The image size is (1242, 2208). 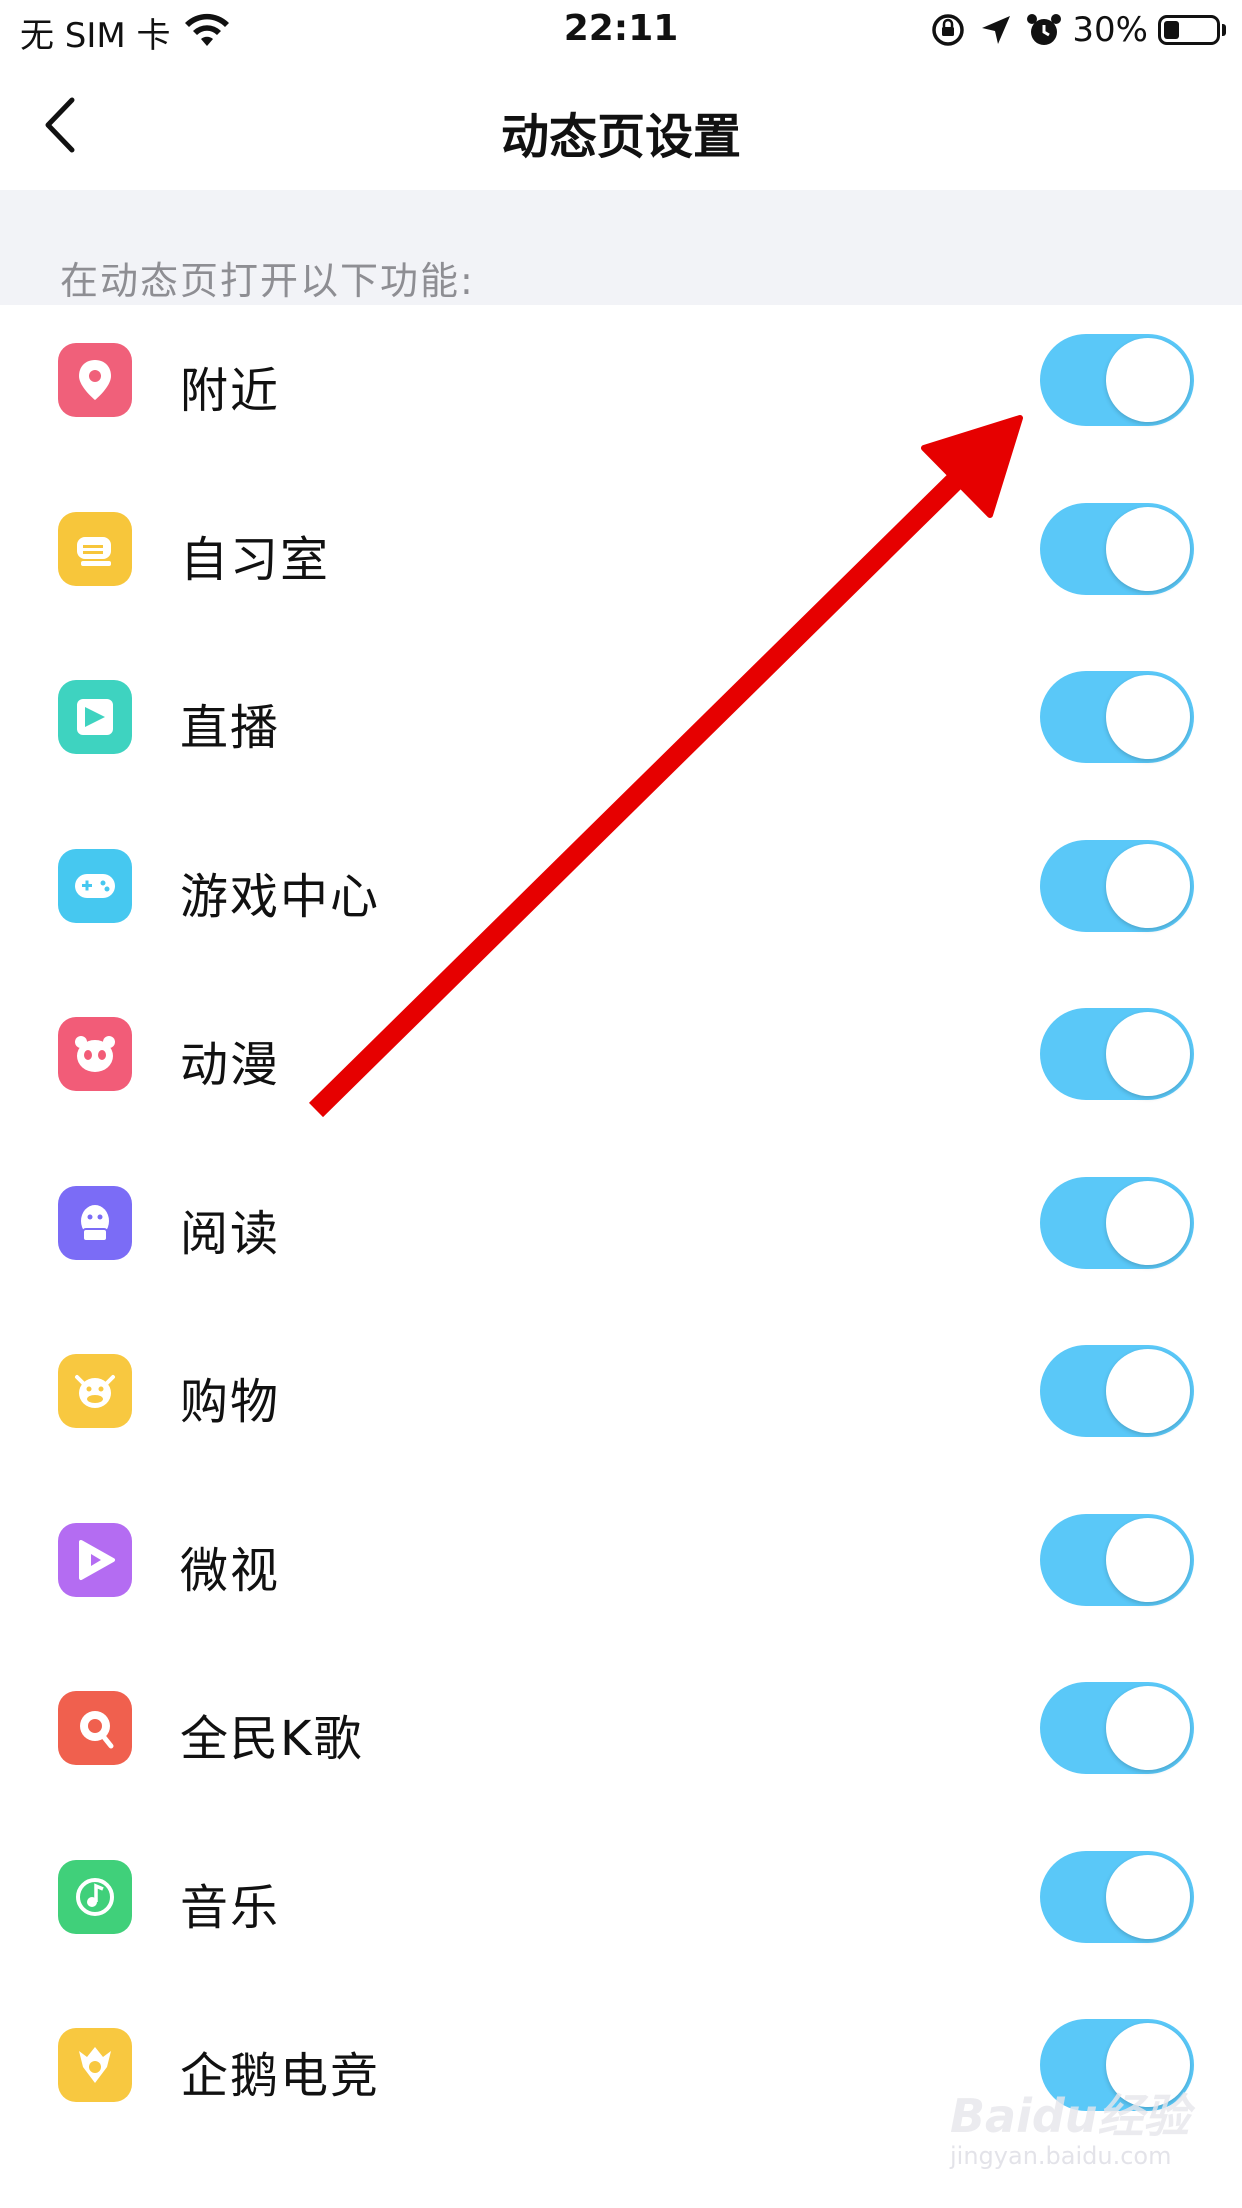 I want to click on row-label: 游戏中心, so click(x=280, y=897).